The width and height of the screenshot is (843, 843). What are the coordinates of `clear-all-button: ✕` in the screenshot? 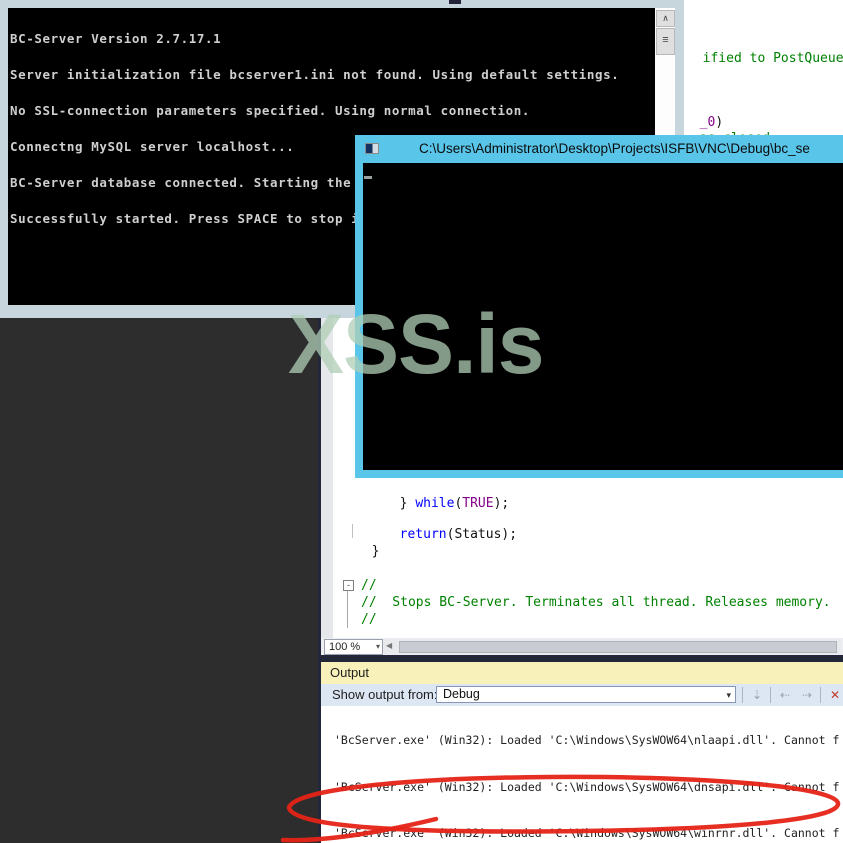 It's located at (834, 695).